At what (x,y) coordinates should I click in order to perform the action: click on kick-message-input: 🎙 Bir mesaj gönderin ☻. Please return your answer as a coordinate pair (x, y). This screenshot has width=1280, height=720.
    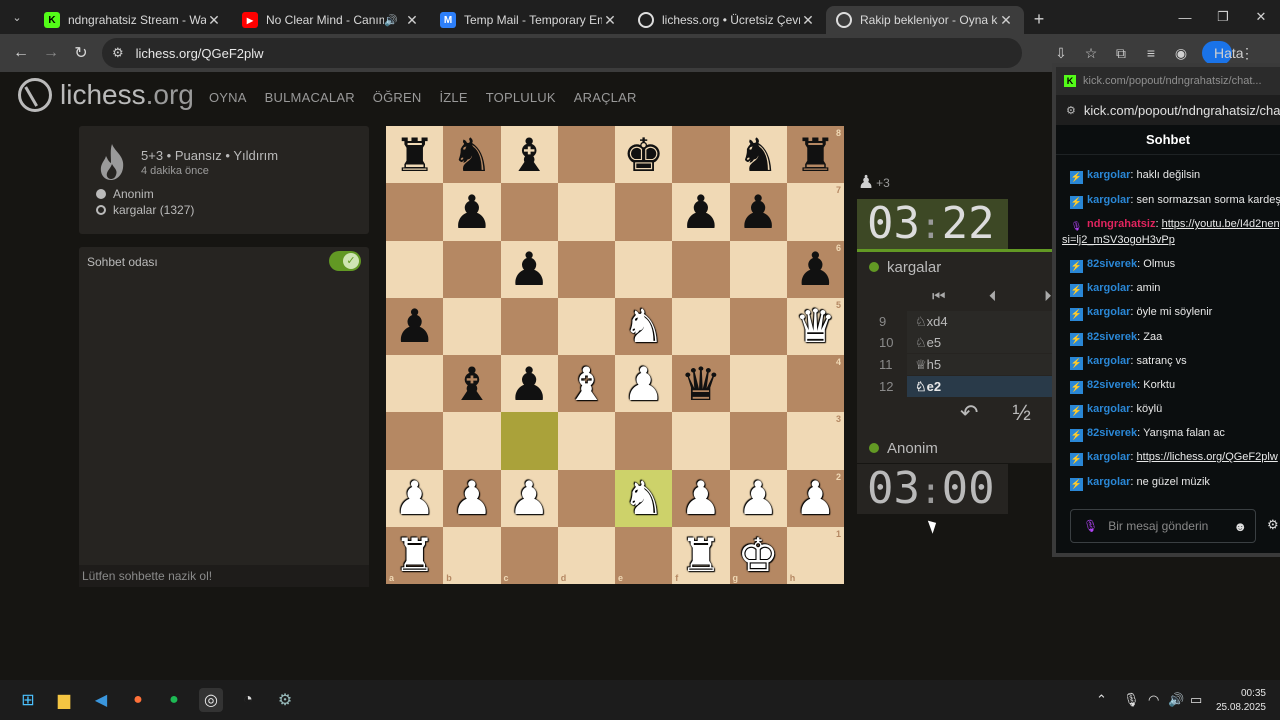
    Looking at the image, I should click on (1163, 526).